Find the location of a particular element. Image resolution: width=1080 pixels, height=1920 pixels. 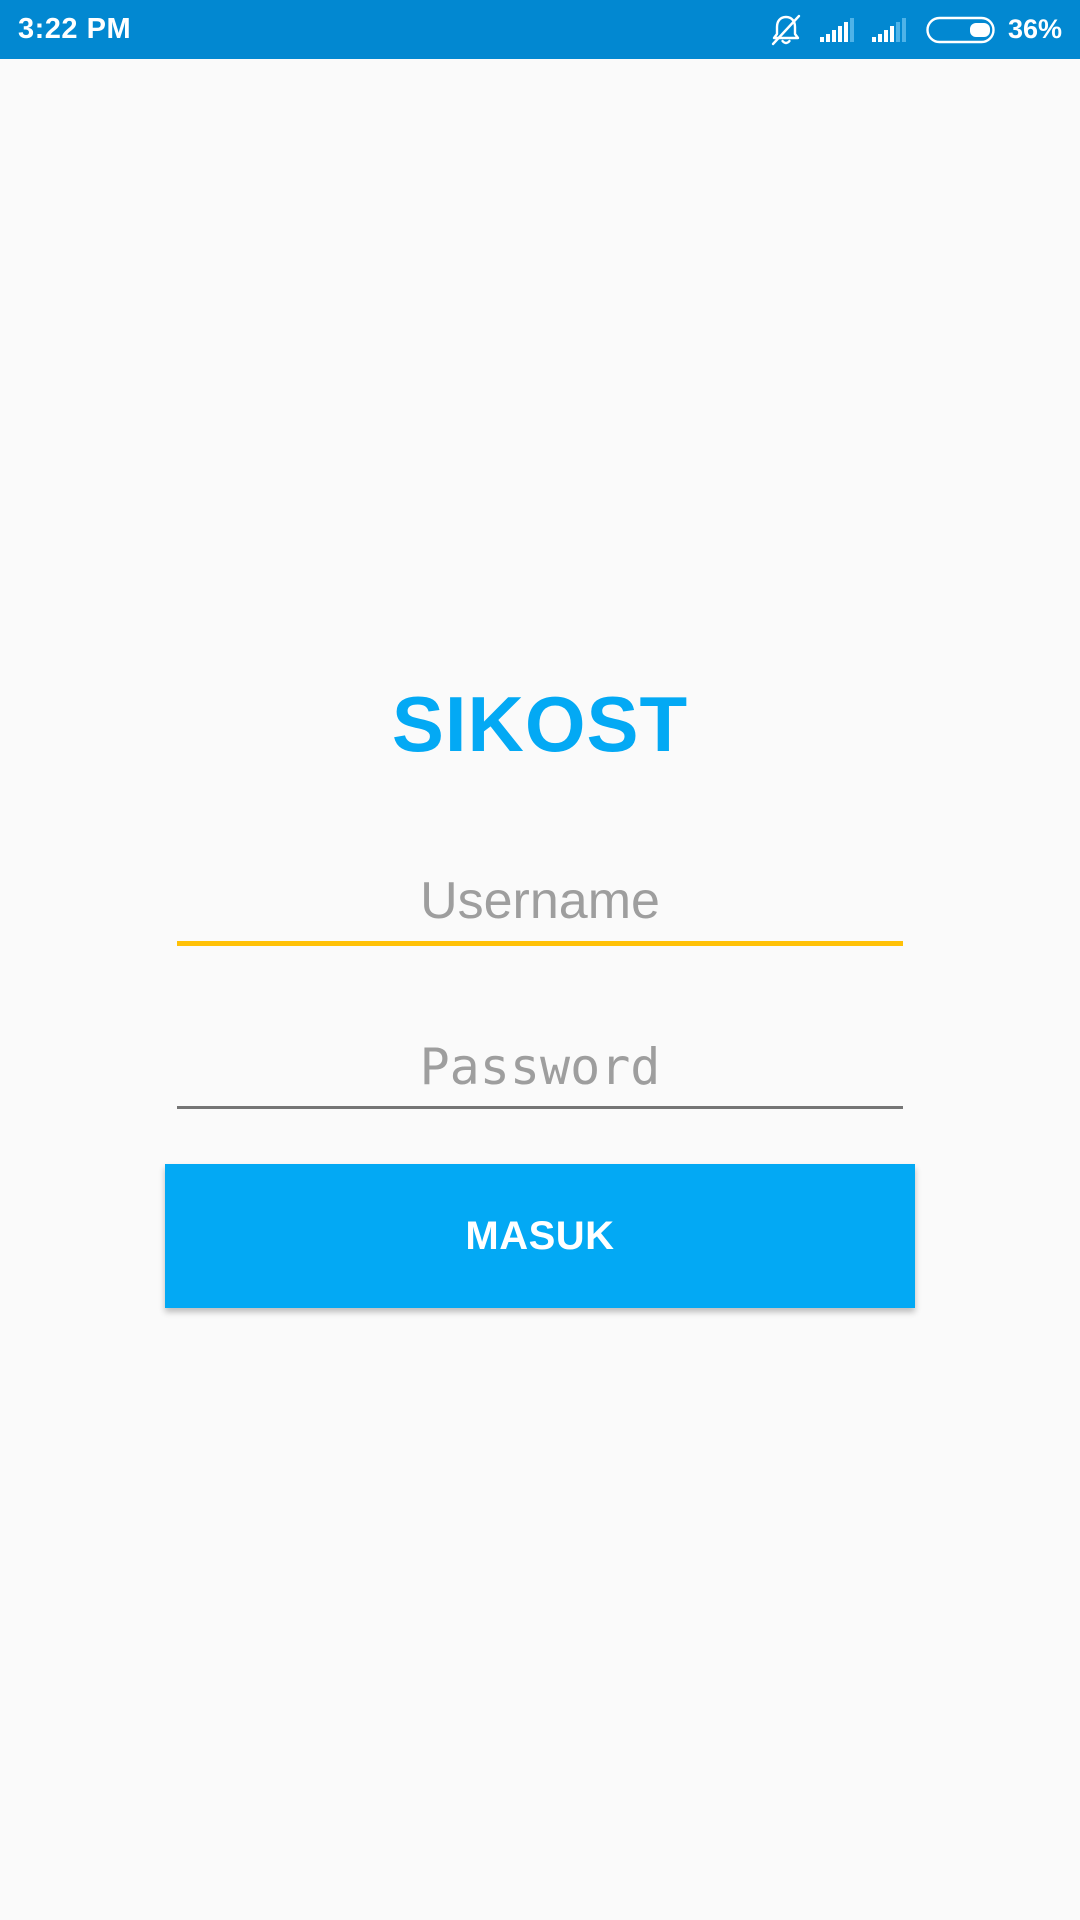

status-bar: 3:22 PM 36% is located at coordinates (540, 29).